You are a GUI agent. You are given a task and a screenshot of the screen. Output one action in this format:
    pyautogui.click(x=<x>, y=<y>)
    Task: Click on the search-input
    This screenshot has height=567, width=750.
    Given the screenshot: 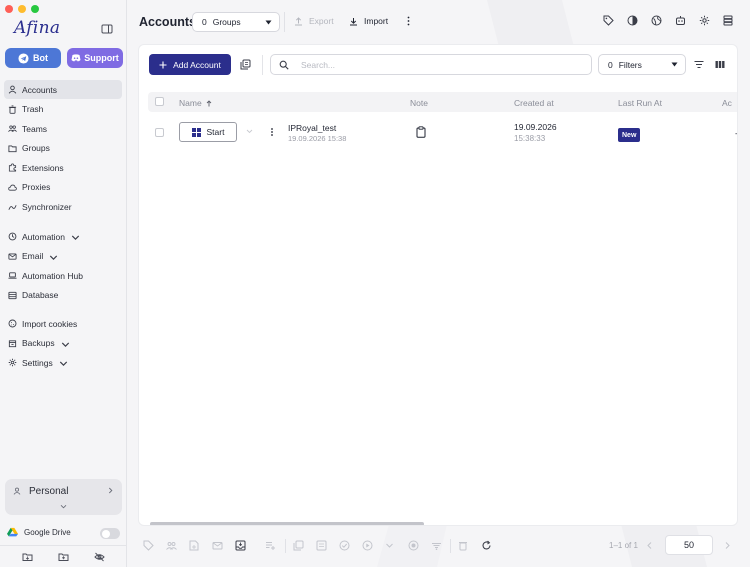 What is the action you would take?
    pyautogui.click(x=441, y=64)
    